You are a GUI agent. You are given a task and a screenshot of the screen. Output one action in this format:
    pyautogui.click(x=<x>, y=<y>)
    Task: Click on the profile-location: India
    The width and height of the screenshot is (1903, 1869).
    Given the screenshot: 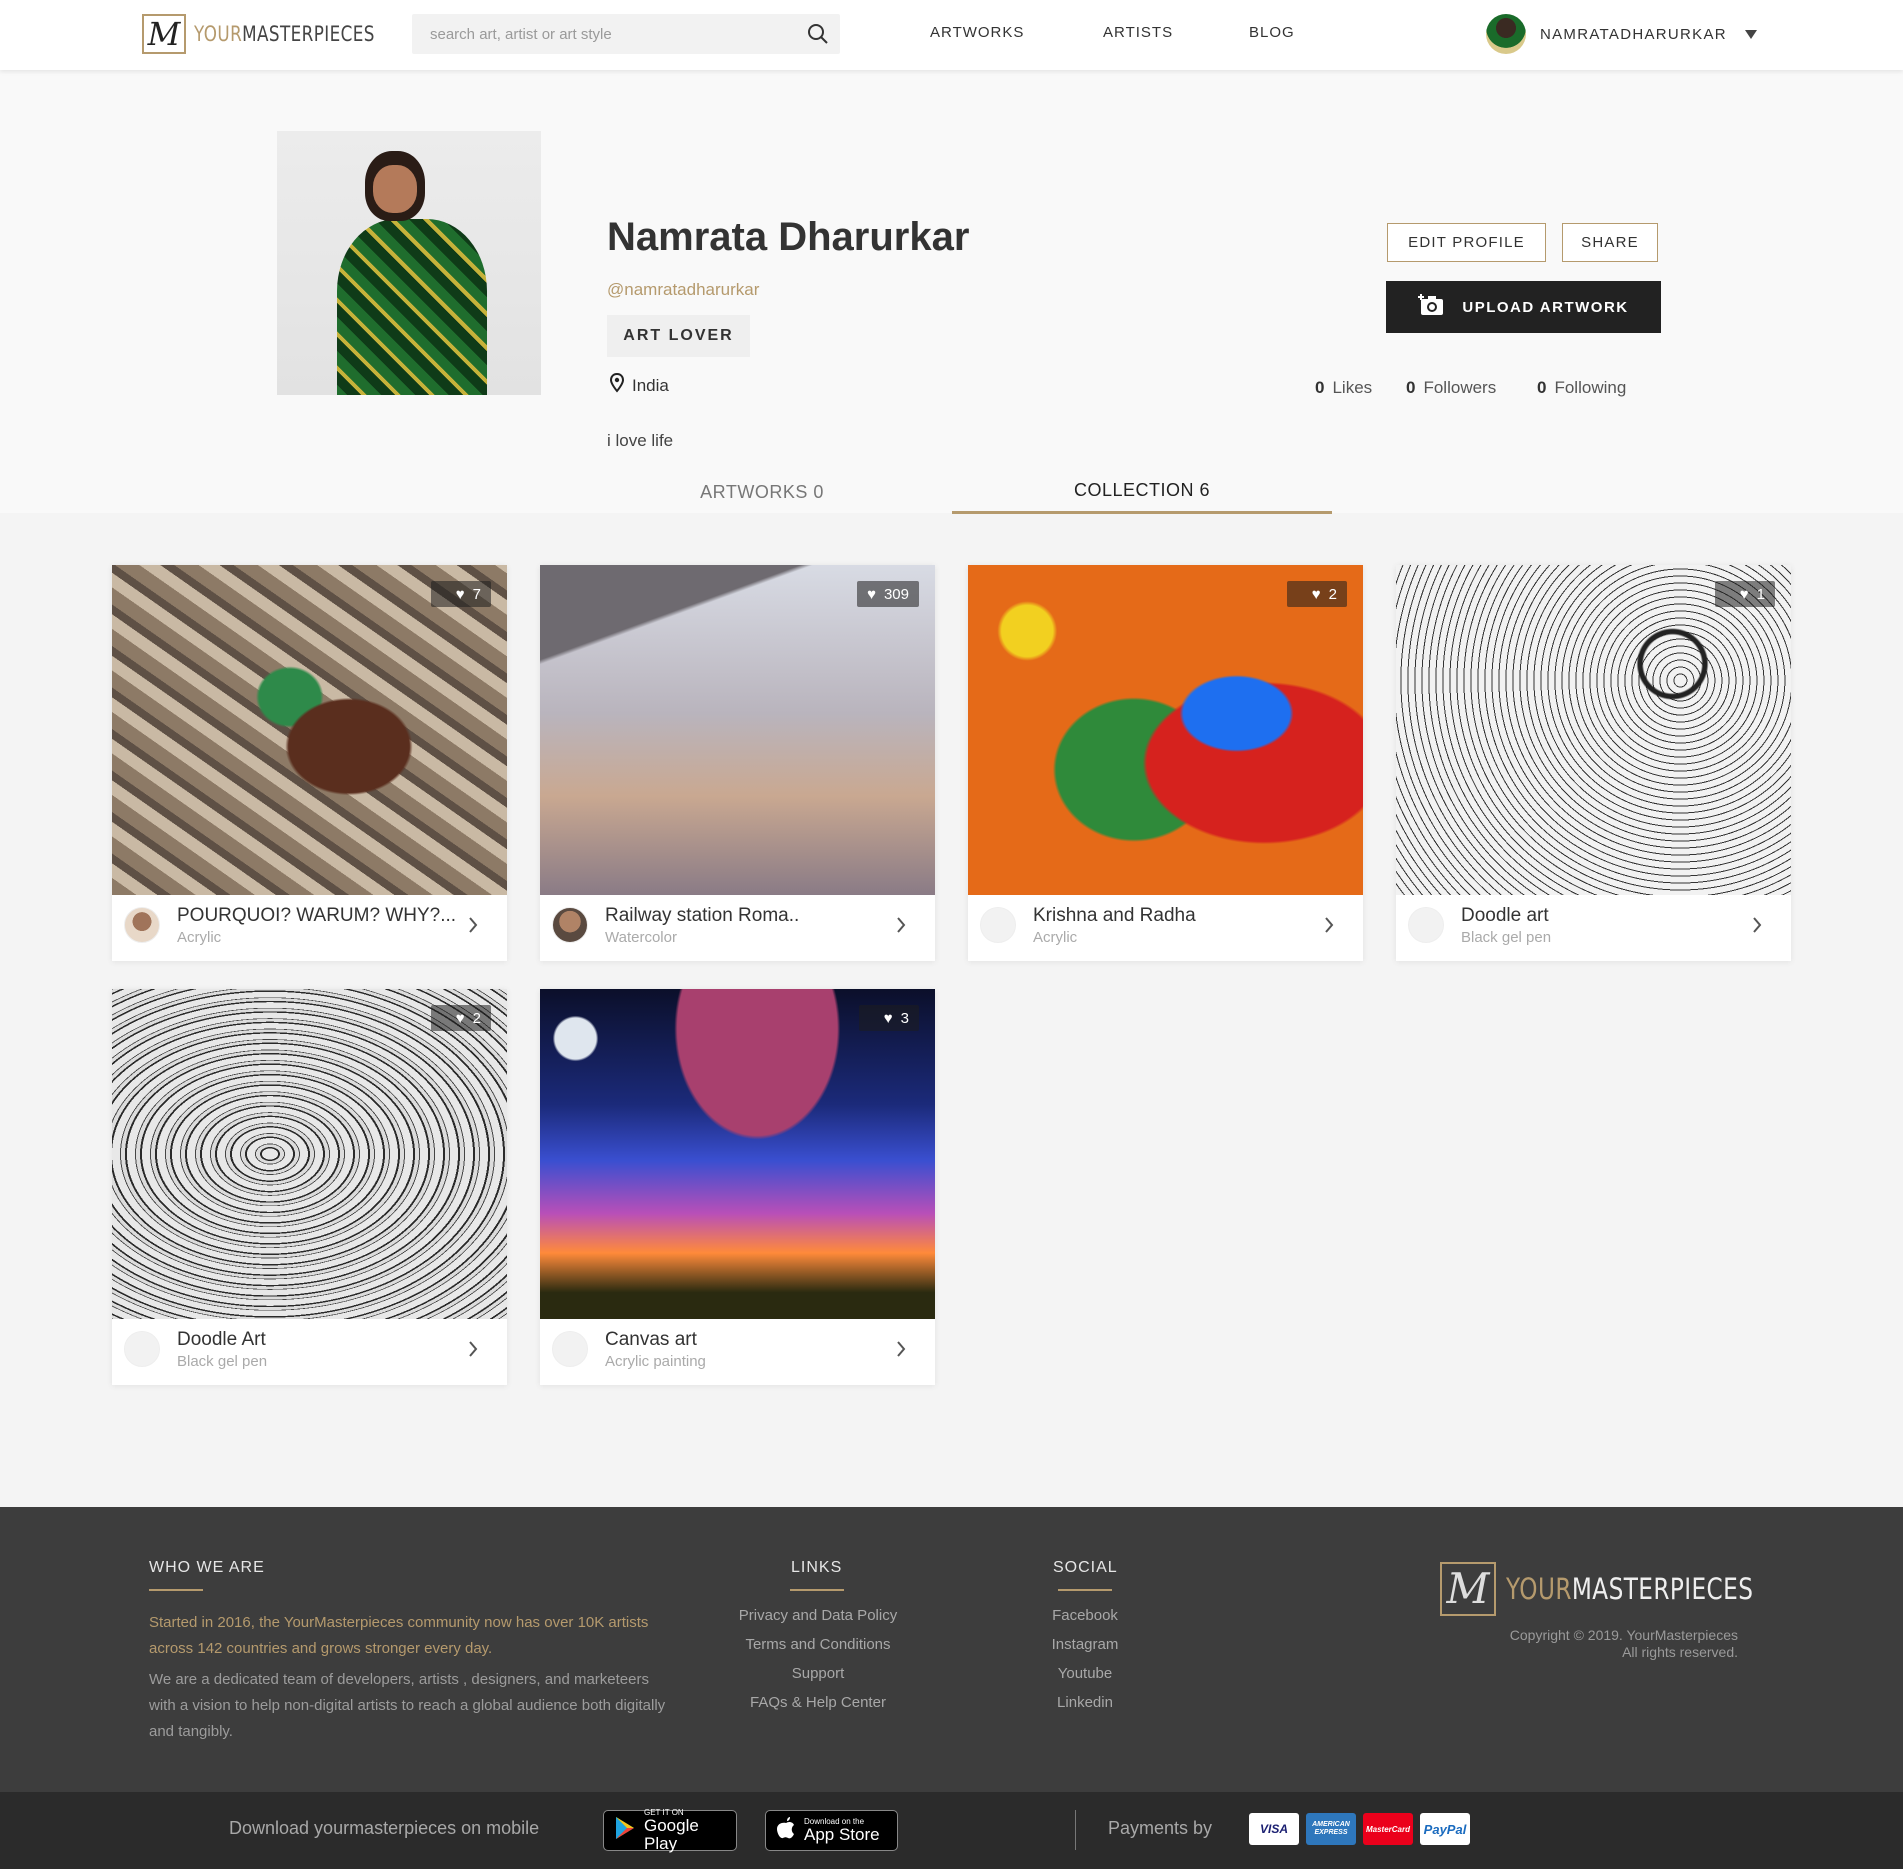 What is the action you would take?
    pyautogui.click(x=639, y=385)
    